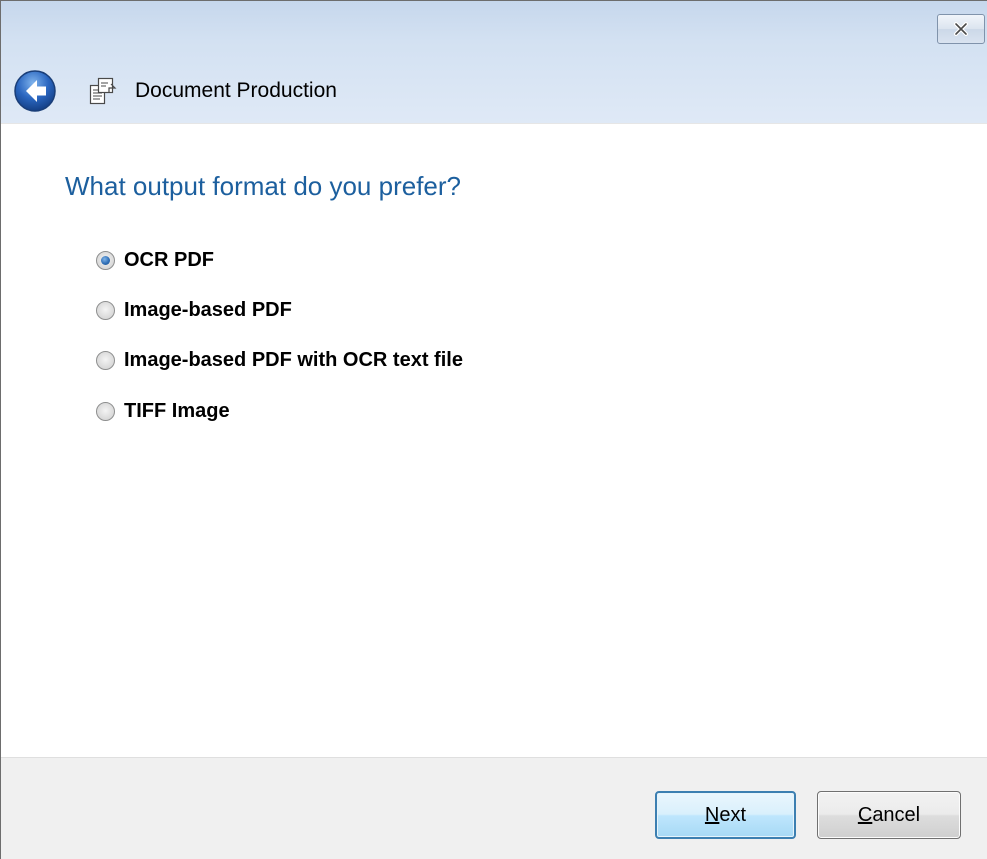  What do you see at coordinates (177, 410) in the screenshot?
I see `option-label: TIFF Image` at bounding box center [177, 410].